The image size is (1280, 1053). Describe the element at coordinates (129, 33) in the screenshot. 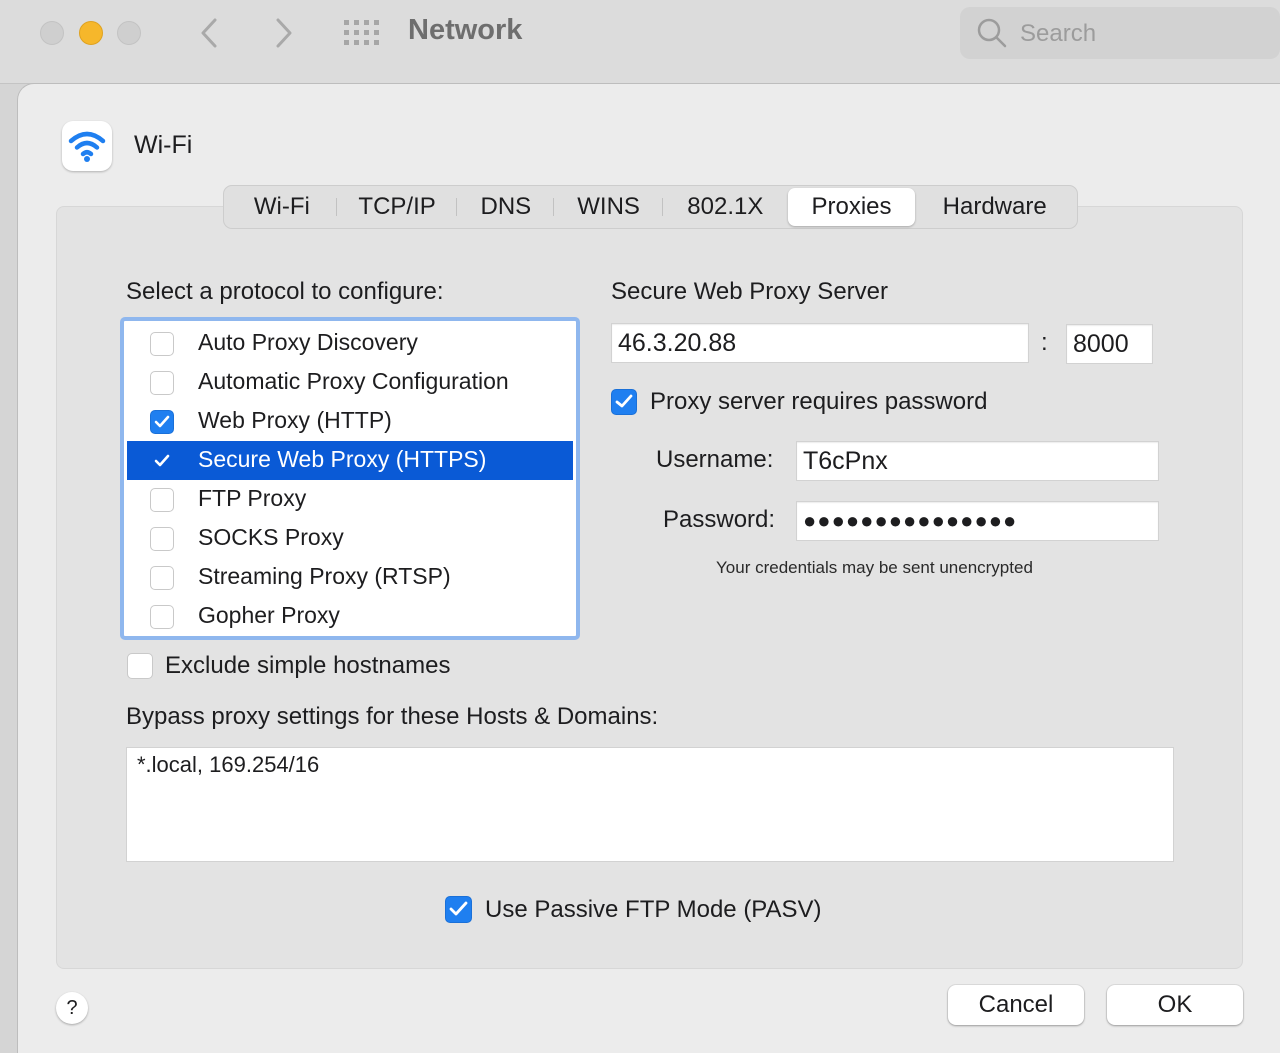

I see `zoom-window-button` at that location.